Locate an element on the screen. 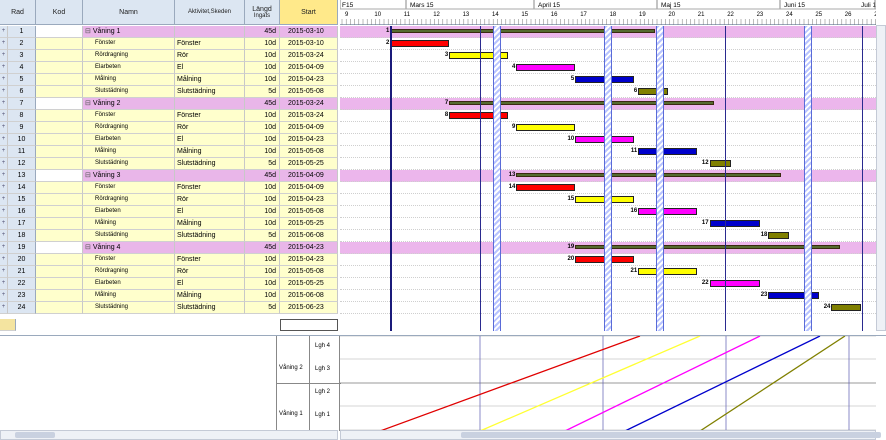  row-number: 11 is located at coordinates (22, 152).